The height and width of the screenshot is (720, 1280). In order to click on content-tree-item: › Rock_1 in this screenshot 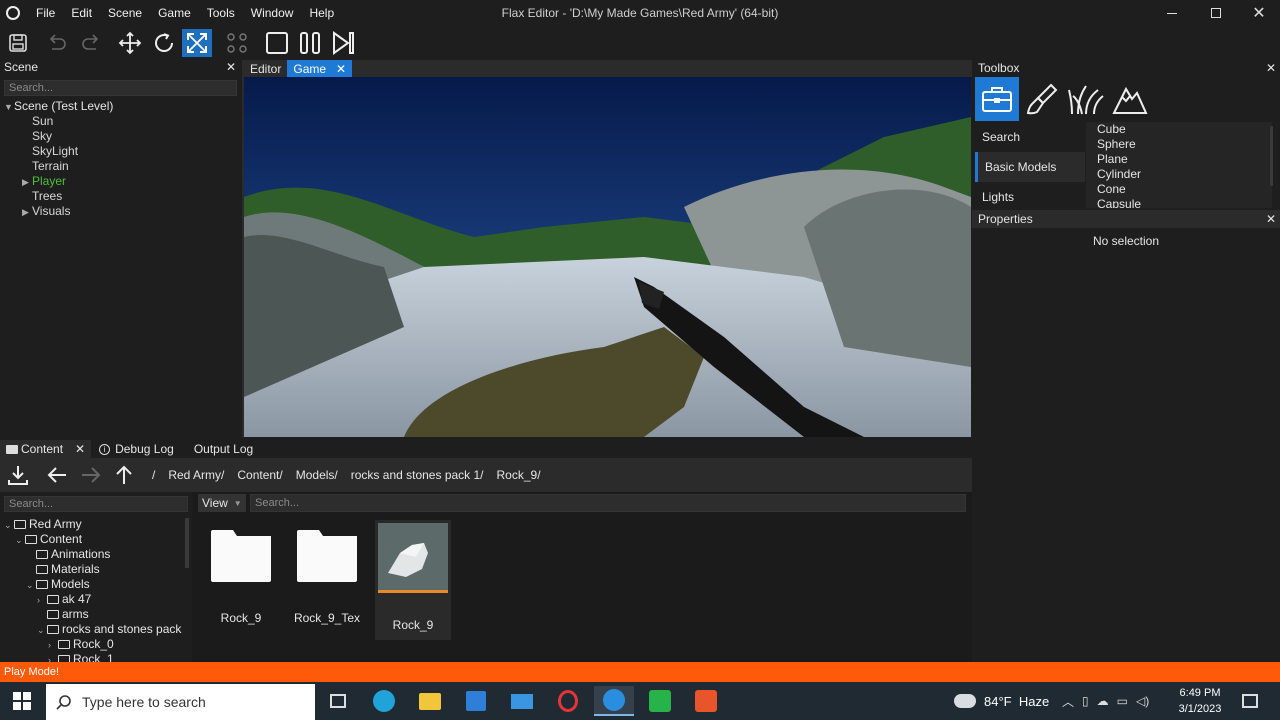, I will do `click(98, 657)`.